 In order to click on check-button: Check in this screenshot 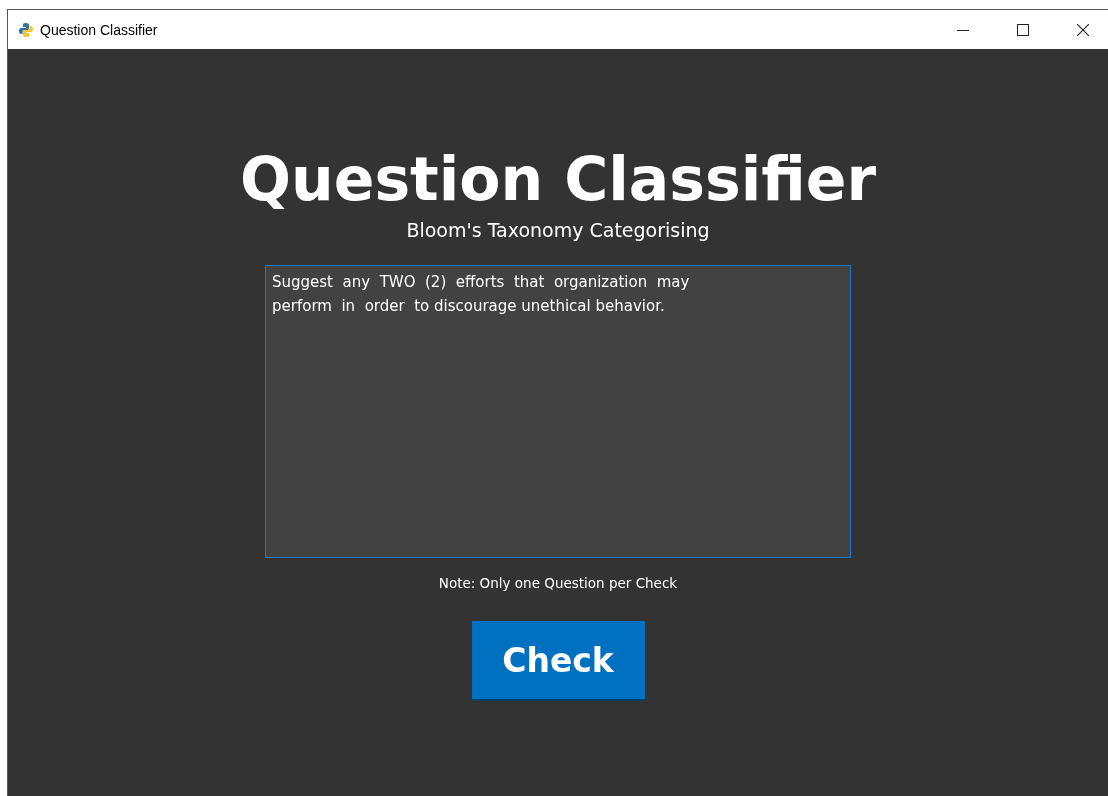, I will do `click(558, 661)`.